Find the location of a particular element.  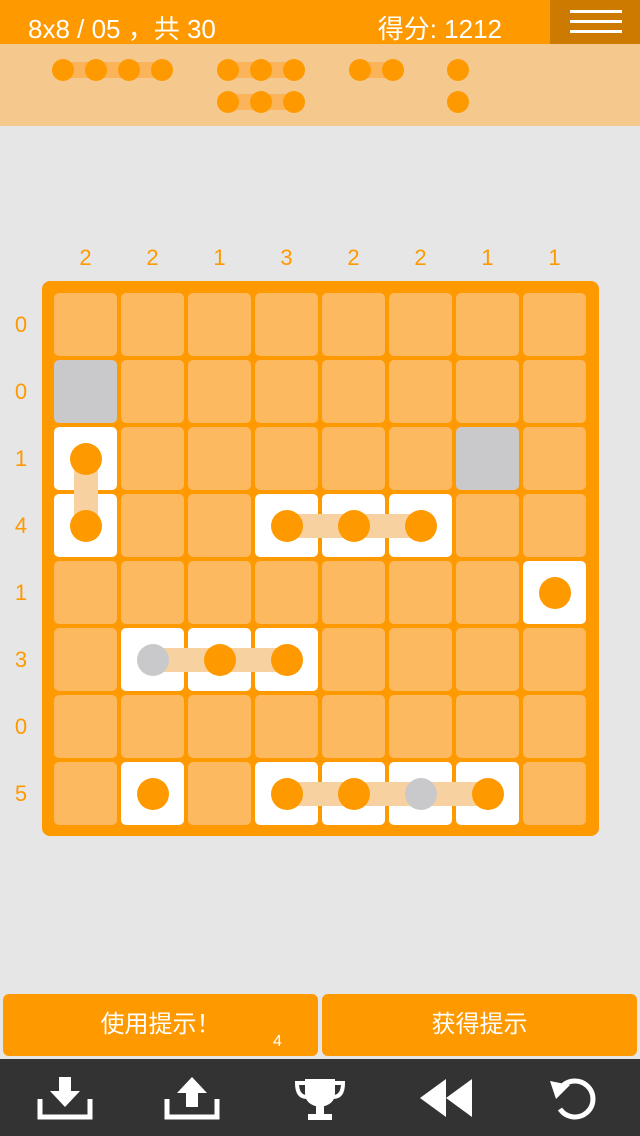

trophy-icon is located at coordinates (320, 1098).